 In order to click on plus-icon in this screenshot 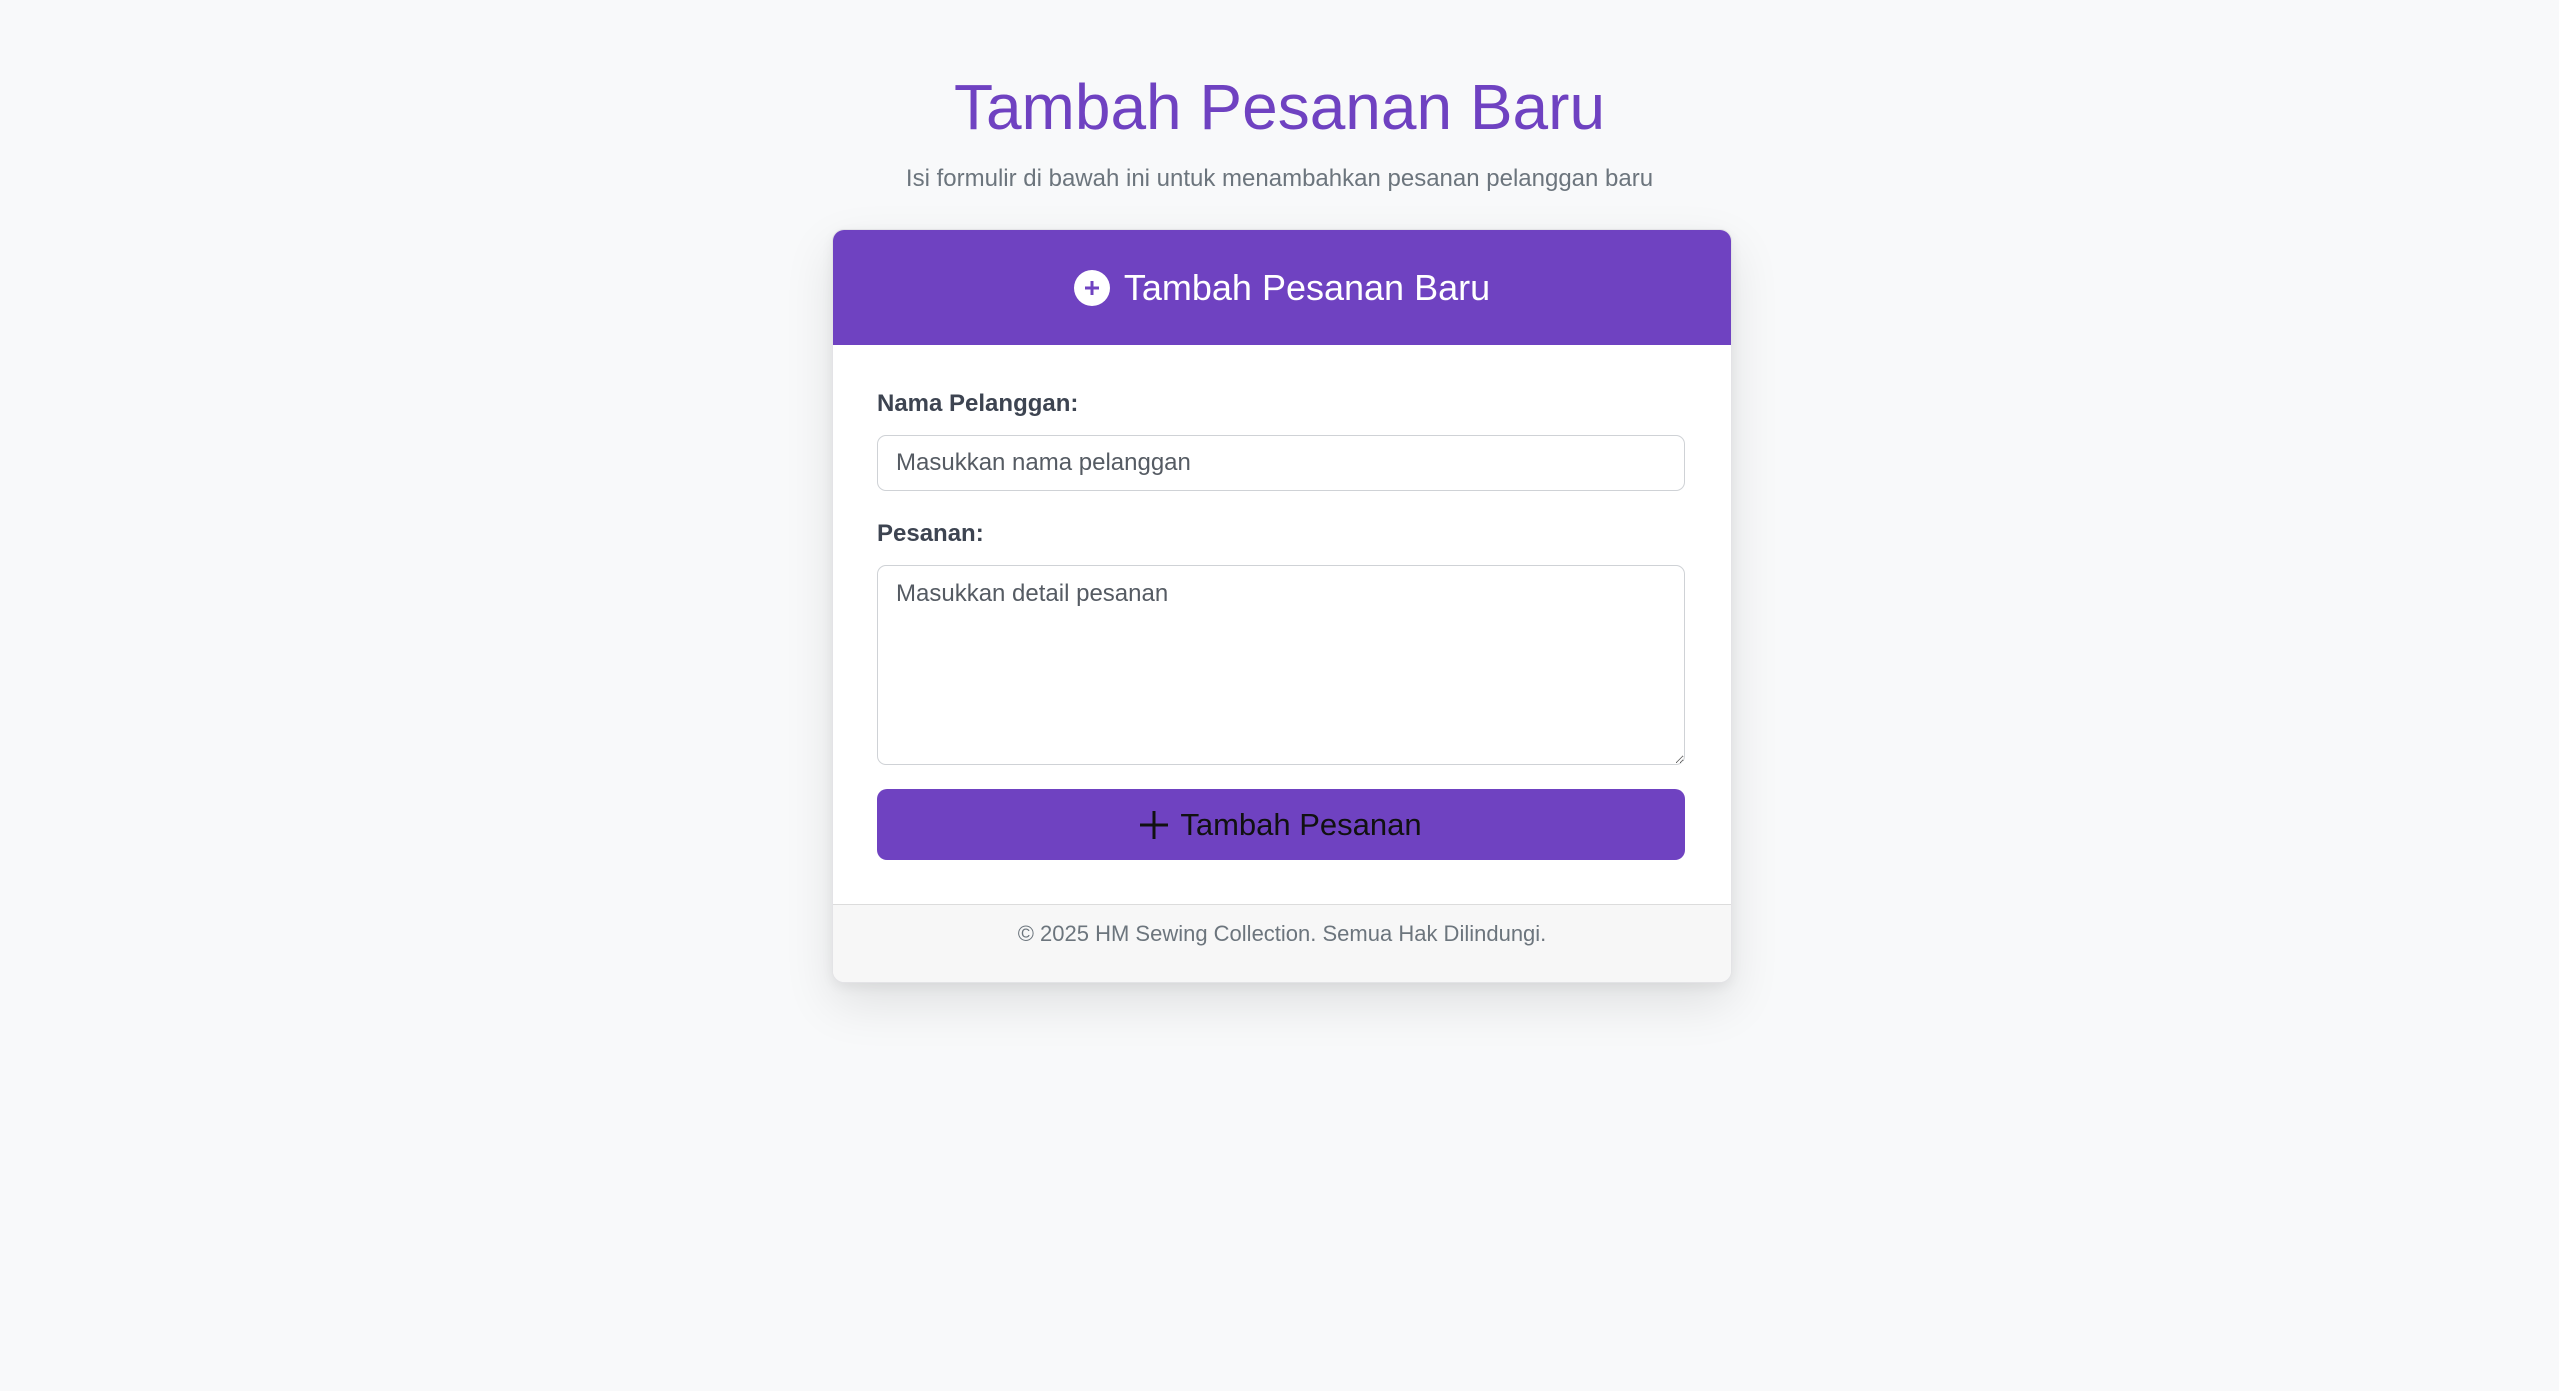, I will do `click(1154, 824)`.